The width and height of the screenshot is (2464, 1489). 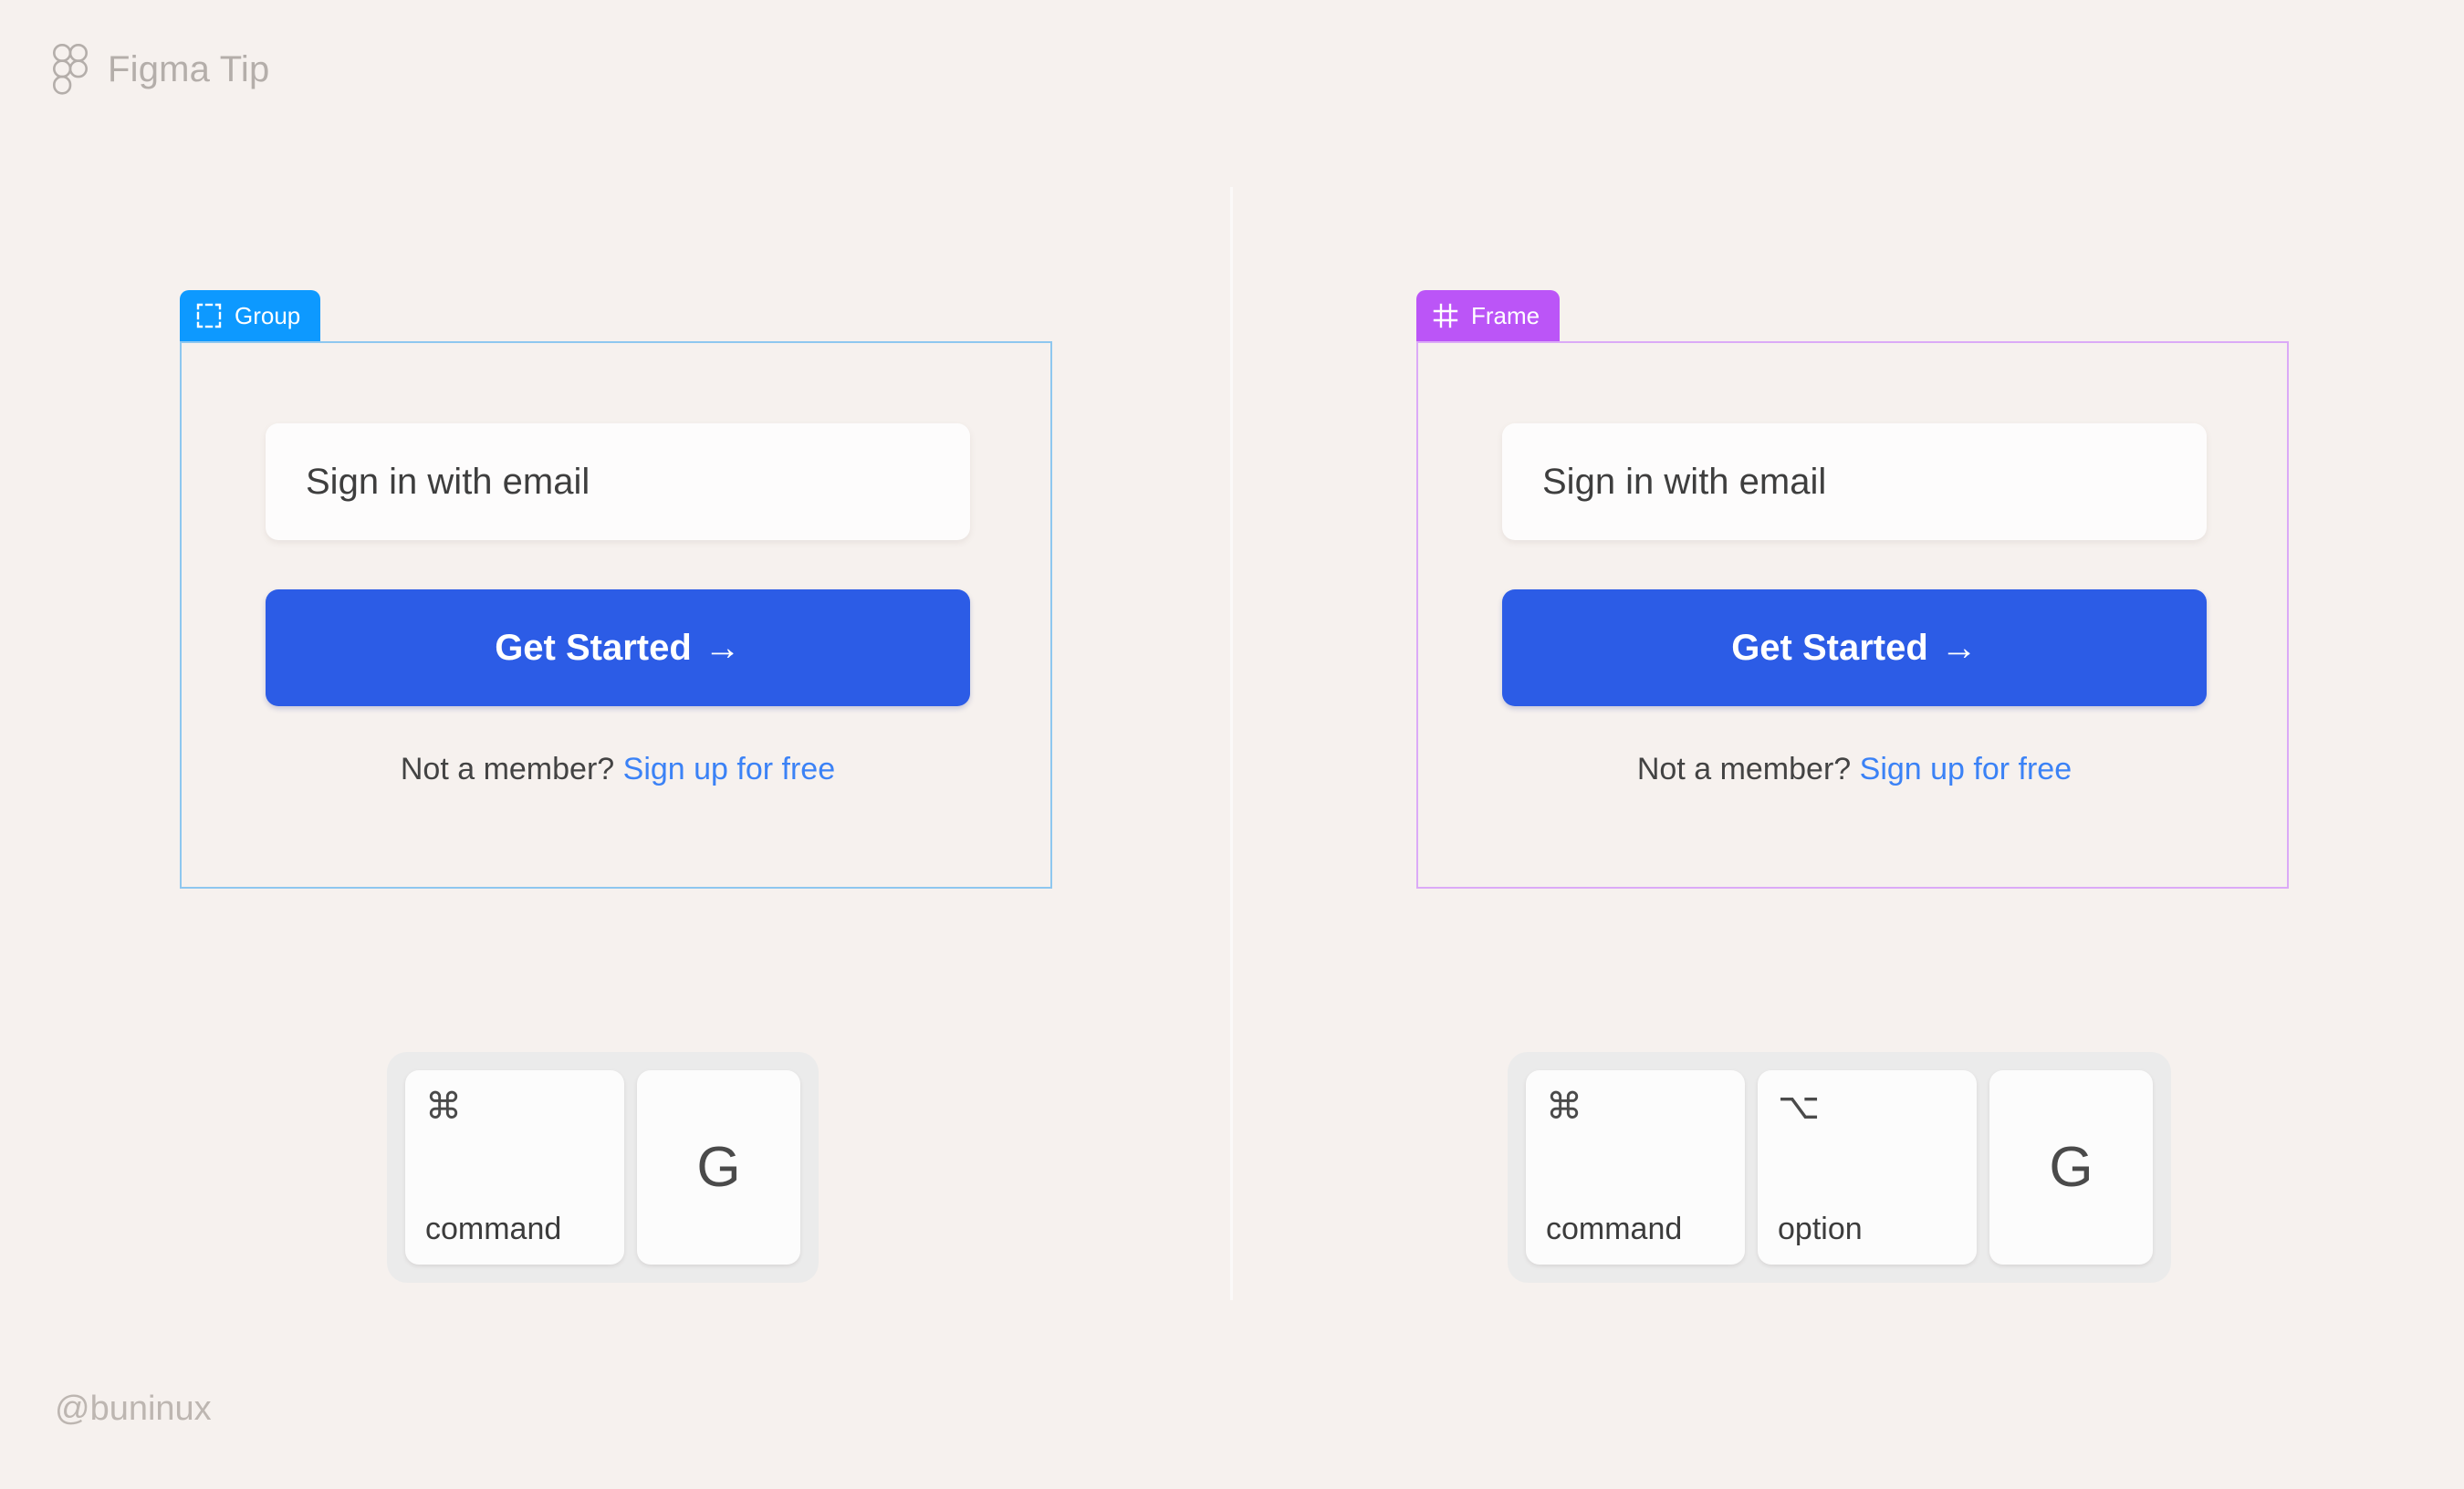 I want to click on frame-get-started-label: Get Started, so click(x=1829, y=648).